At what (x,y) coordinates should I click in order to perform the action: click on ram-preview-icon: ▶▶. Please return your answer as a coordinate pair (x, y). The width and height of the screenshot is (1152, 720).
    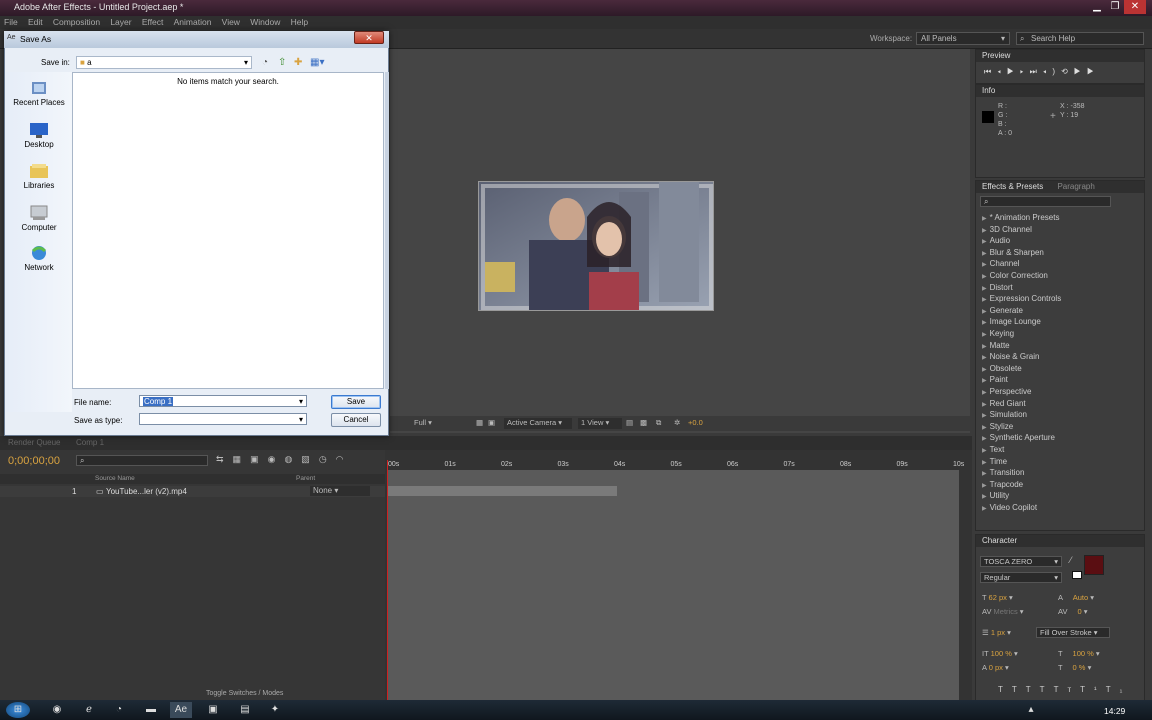
    Looking at the image, I should click on (1087, 71).